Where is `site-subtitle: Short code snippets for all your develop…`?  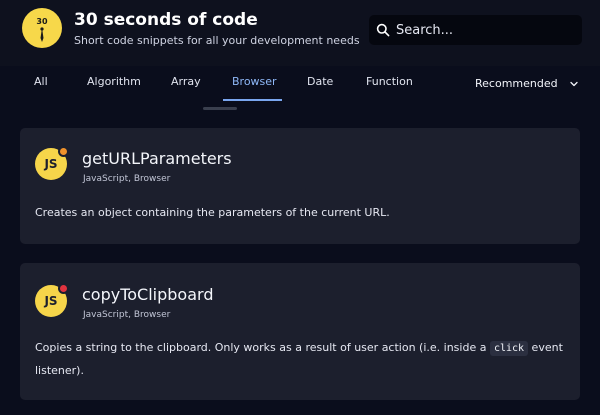
site-subtitle: Short code snippets for all your develop… is located at coordinates (217, 40).